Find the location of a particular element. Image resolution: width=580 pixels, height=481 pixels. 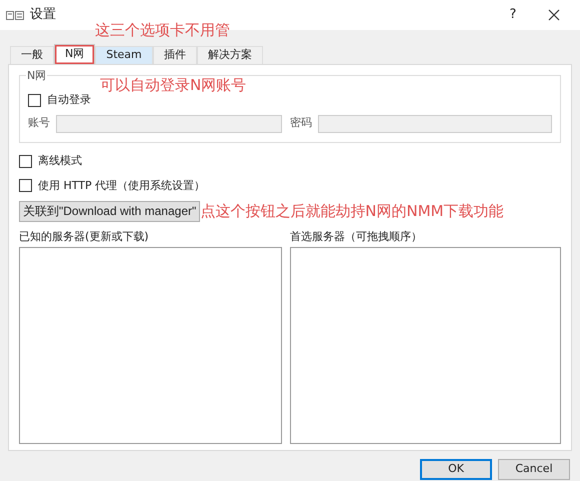

checkbox-label: 自动登录 is located at coordinates (69, 100).